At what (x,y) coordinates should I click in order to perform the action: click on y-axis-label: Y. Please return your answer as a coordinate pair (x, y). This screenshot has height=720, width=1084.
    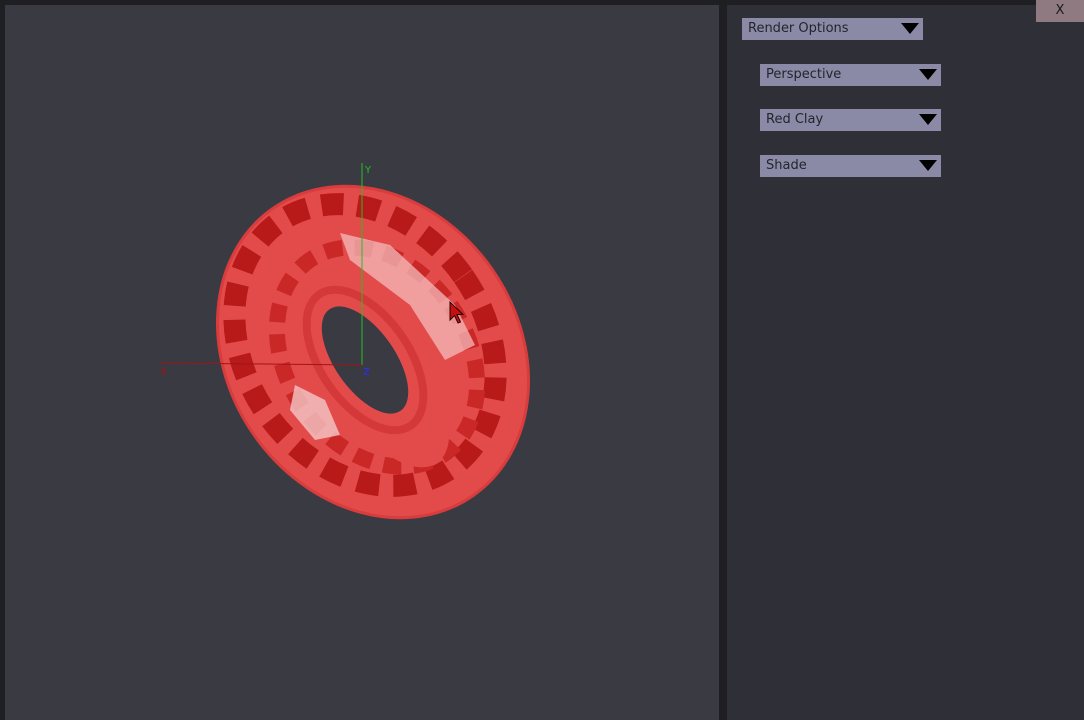
    Looking at the image, I should click on (368, 170).